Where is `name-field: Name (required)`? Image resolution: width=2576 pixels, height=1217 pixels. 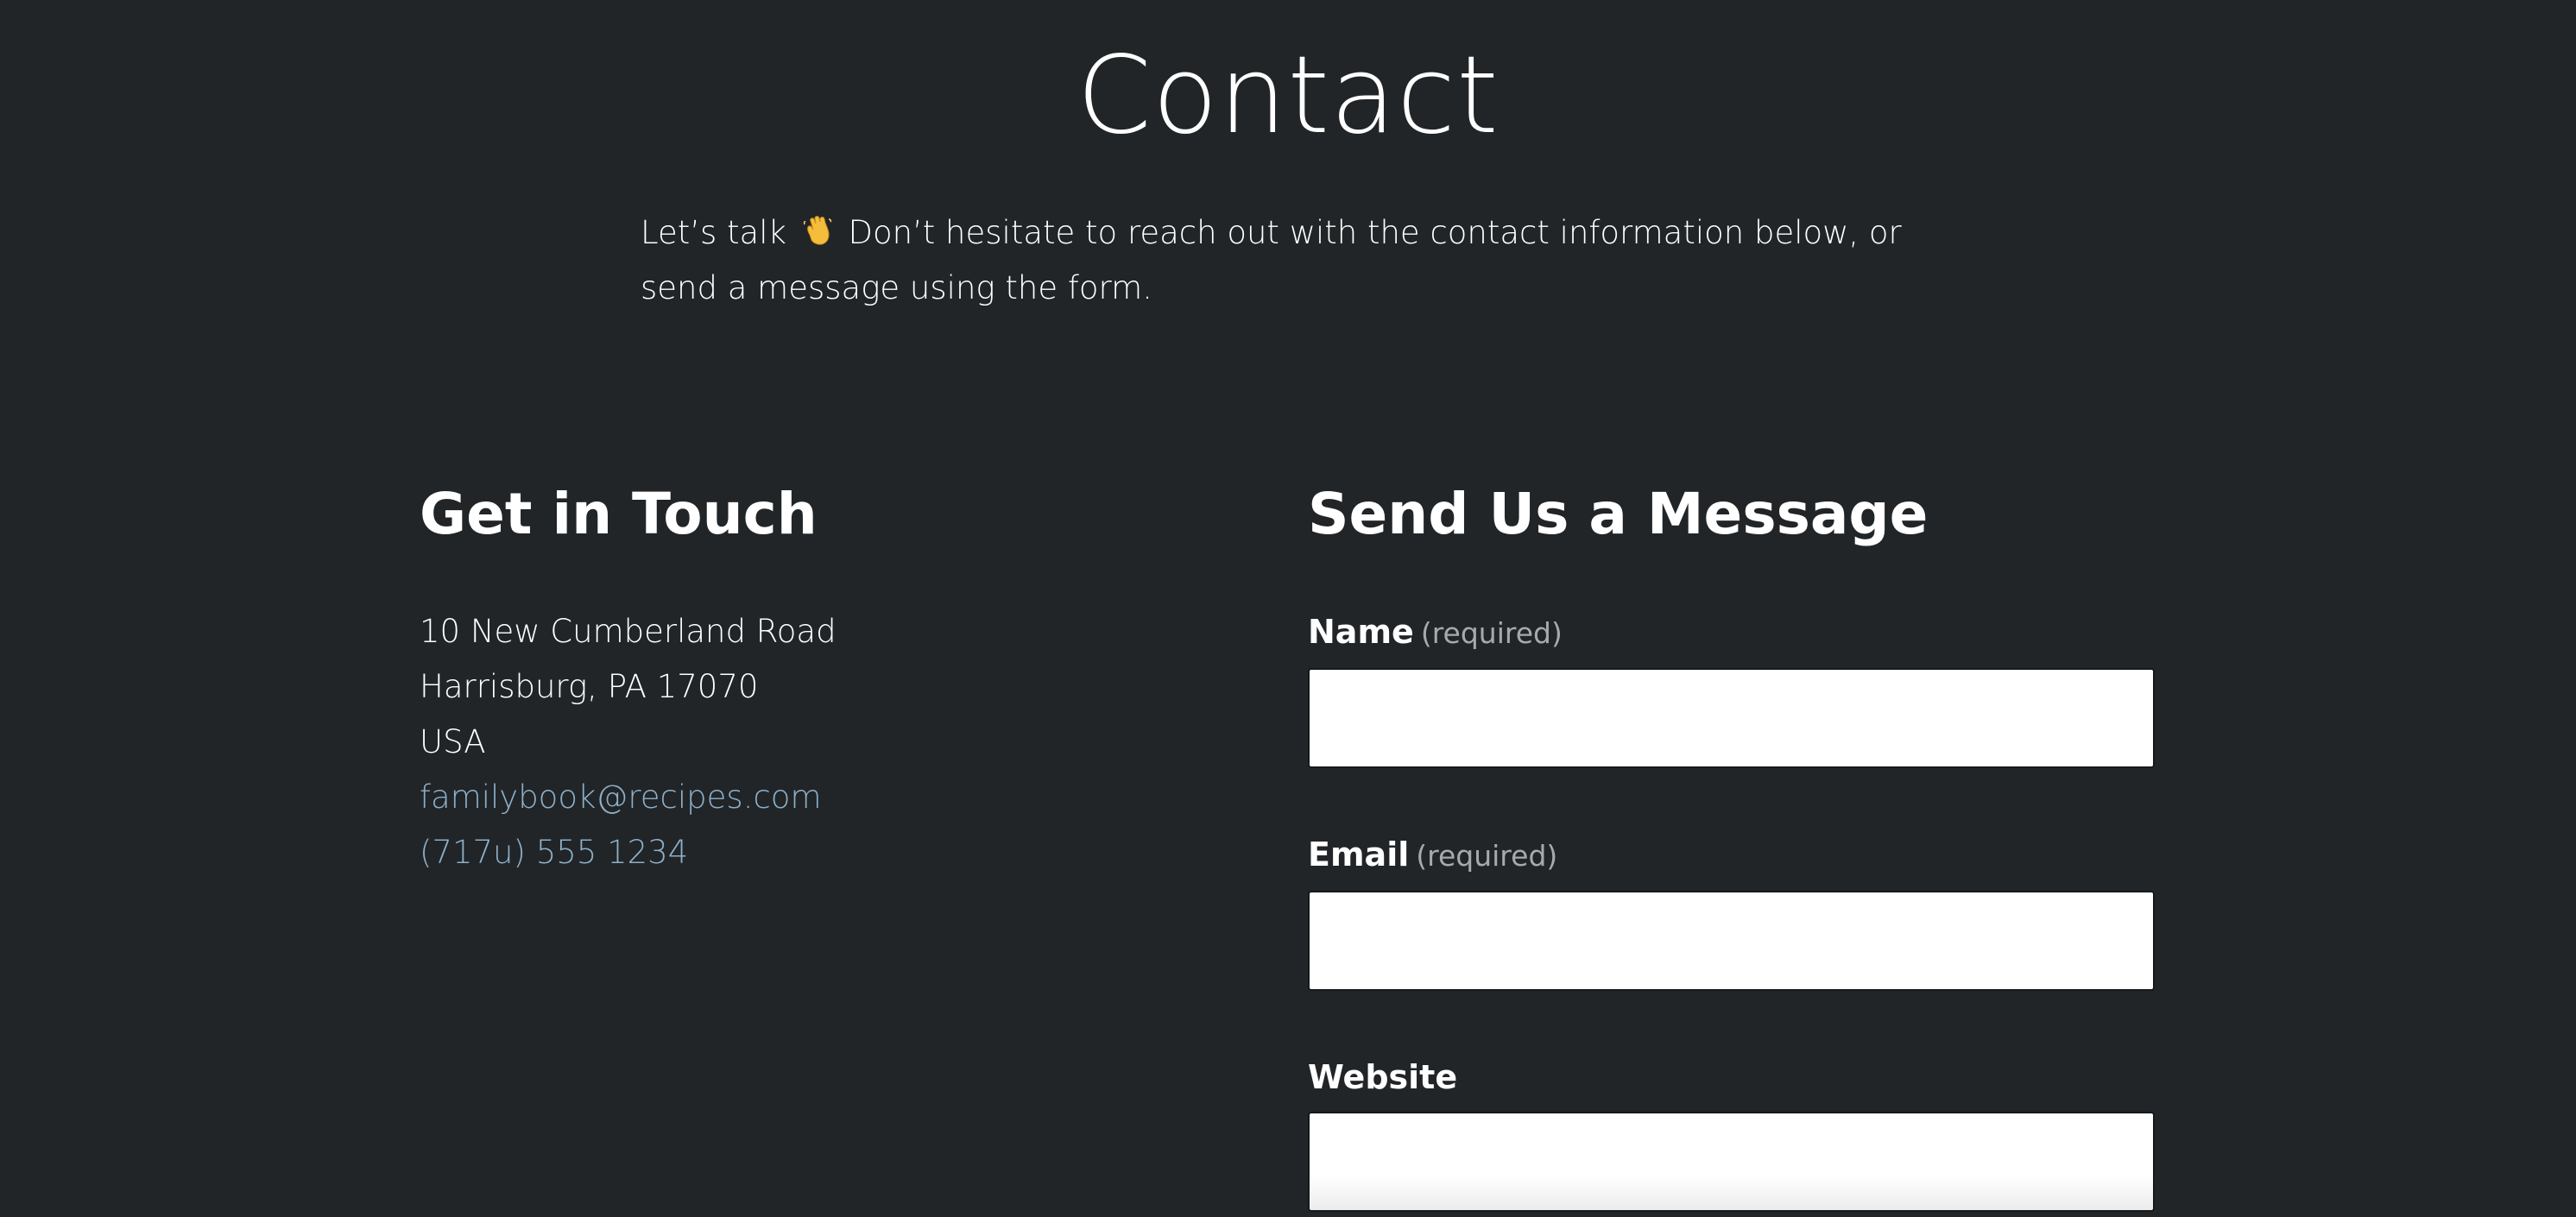 name-field: Name (required) is located at coordinates (1731, 686).